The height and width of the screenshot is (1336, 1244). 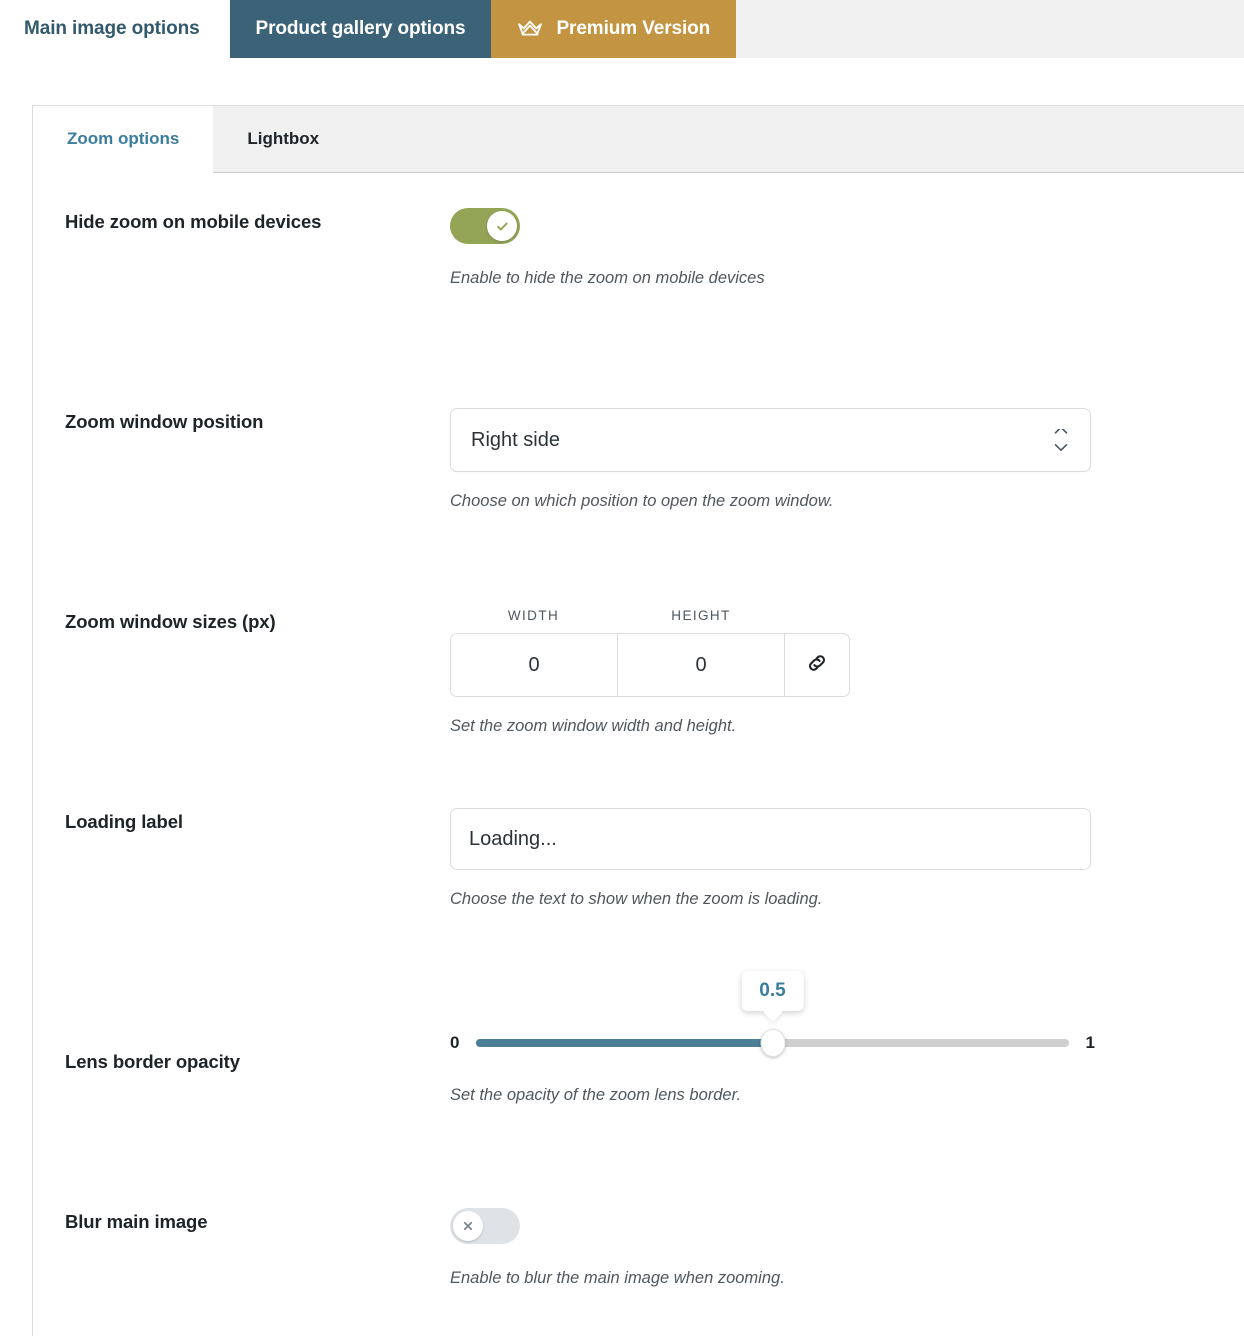 I want to click on link-dimensions-button, so click(x=817, y=665).